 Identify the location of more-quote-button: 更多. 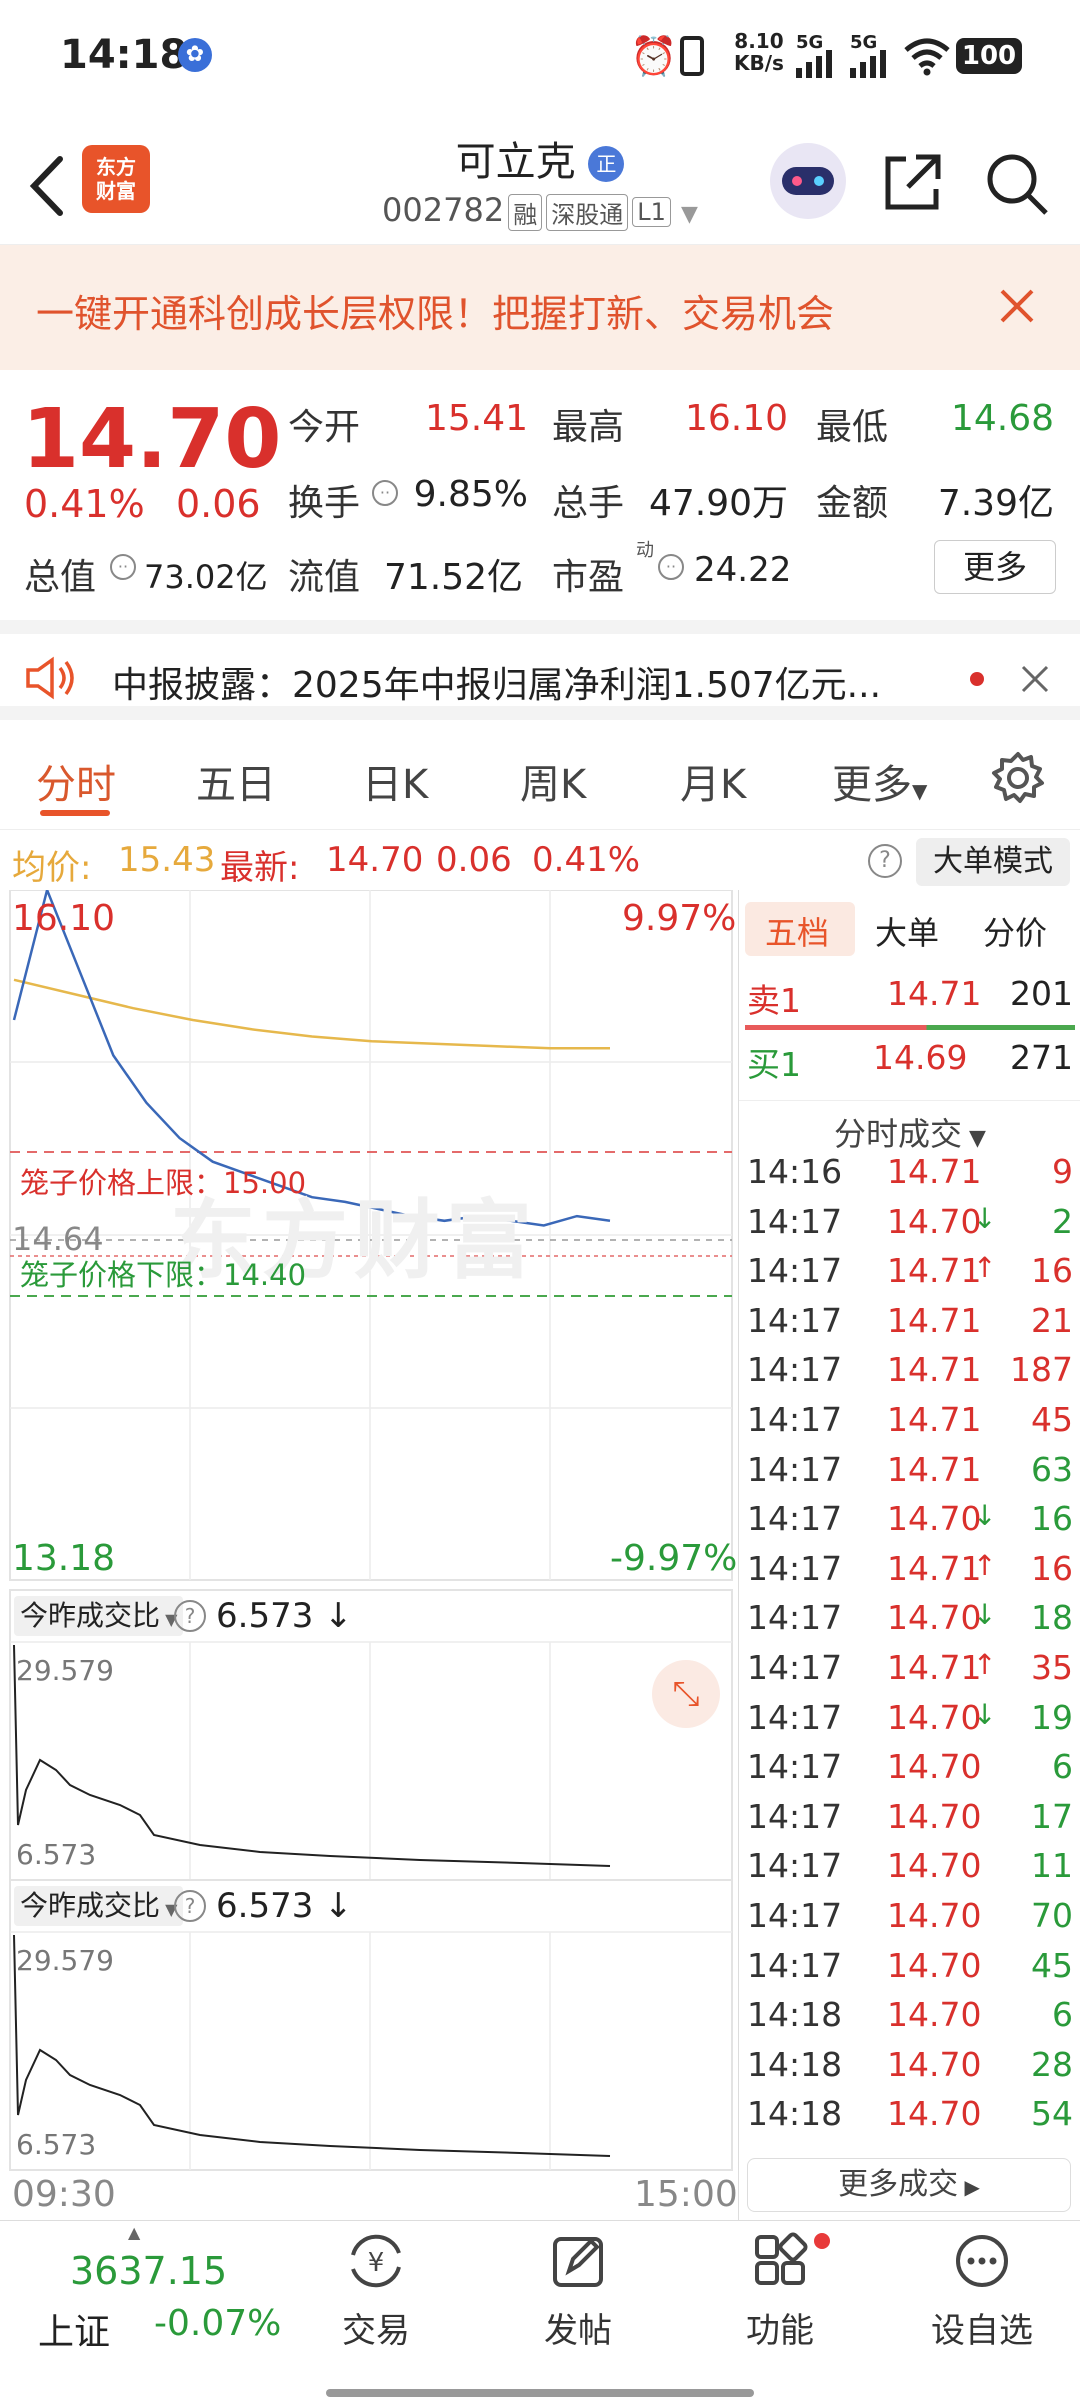
(995, 567).